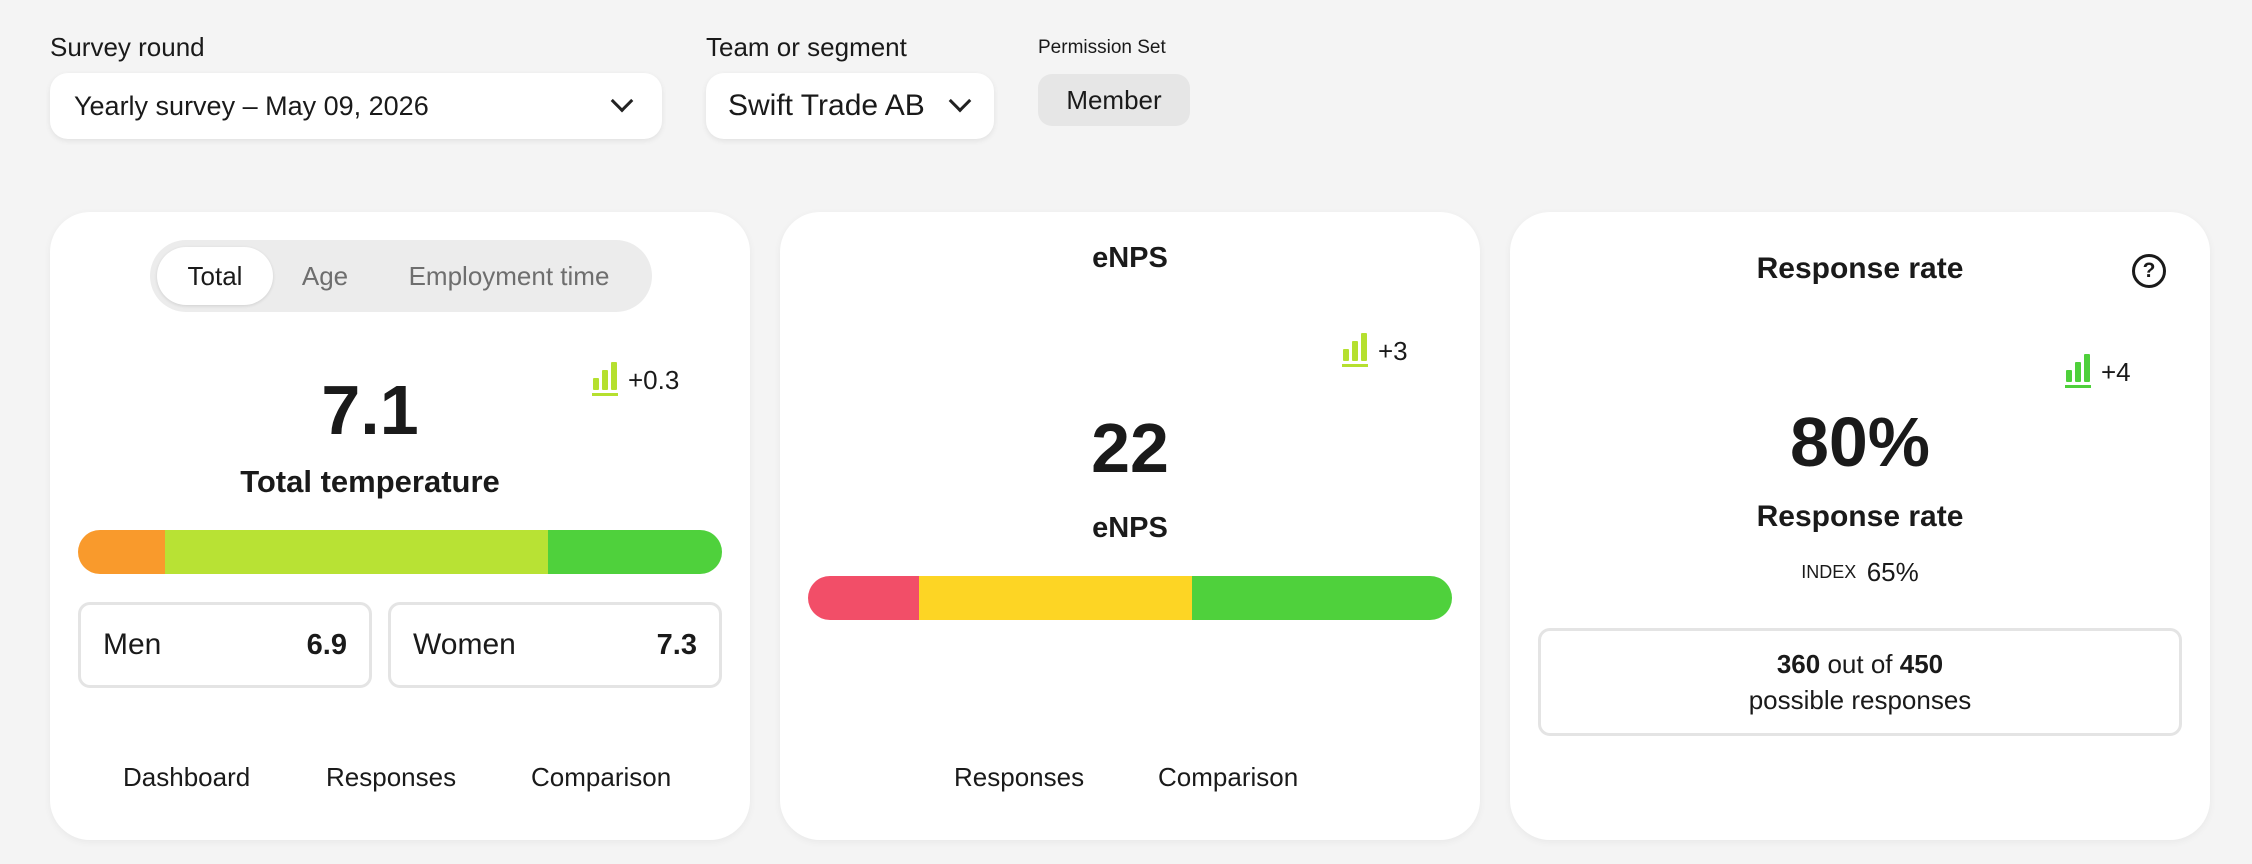 This screenshot has width=2252, height=864. Describe the element at coordinates (1921, 664) in the screenshot. I see `responses-total: 450` at that location.